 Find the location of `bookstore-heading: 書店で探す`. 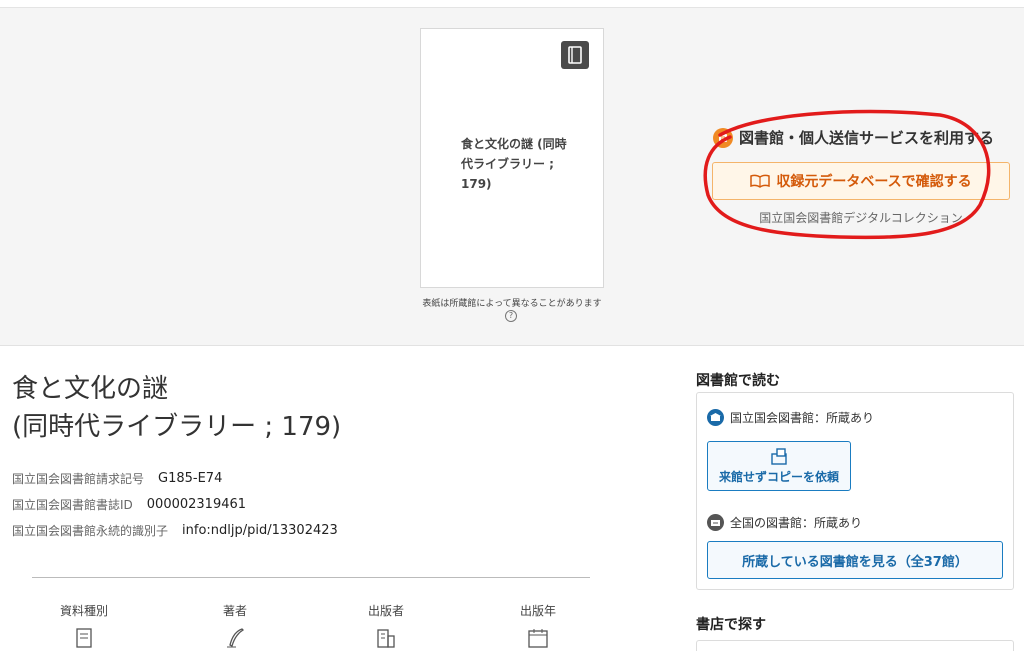

bookstore-heading: 書店で探す is located at coordinates (731, 625).